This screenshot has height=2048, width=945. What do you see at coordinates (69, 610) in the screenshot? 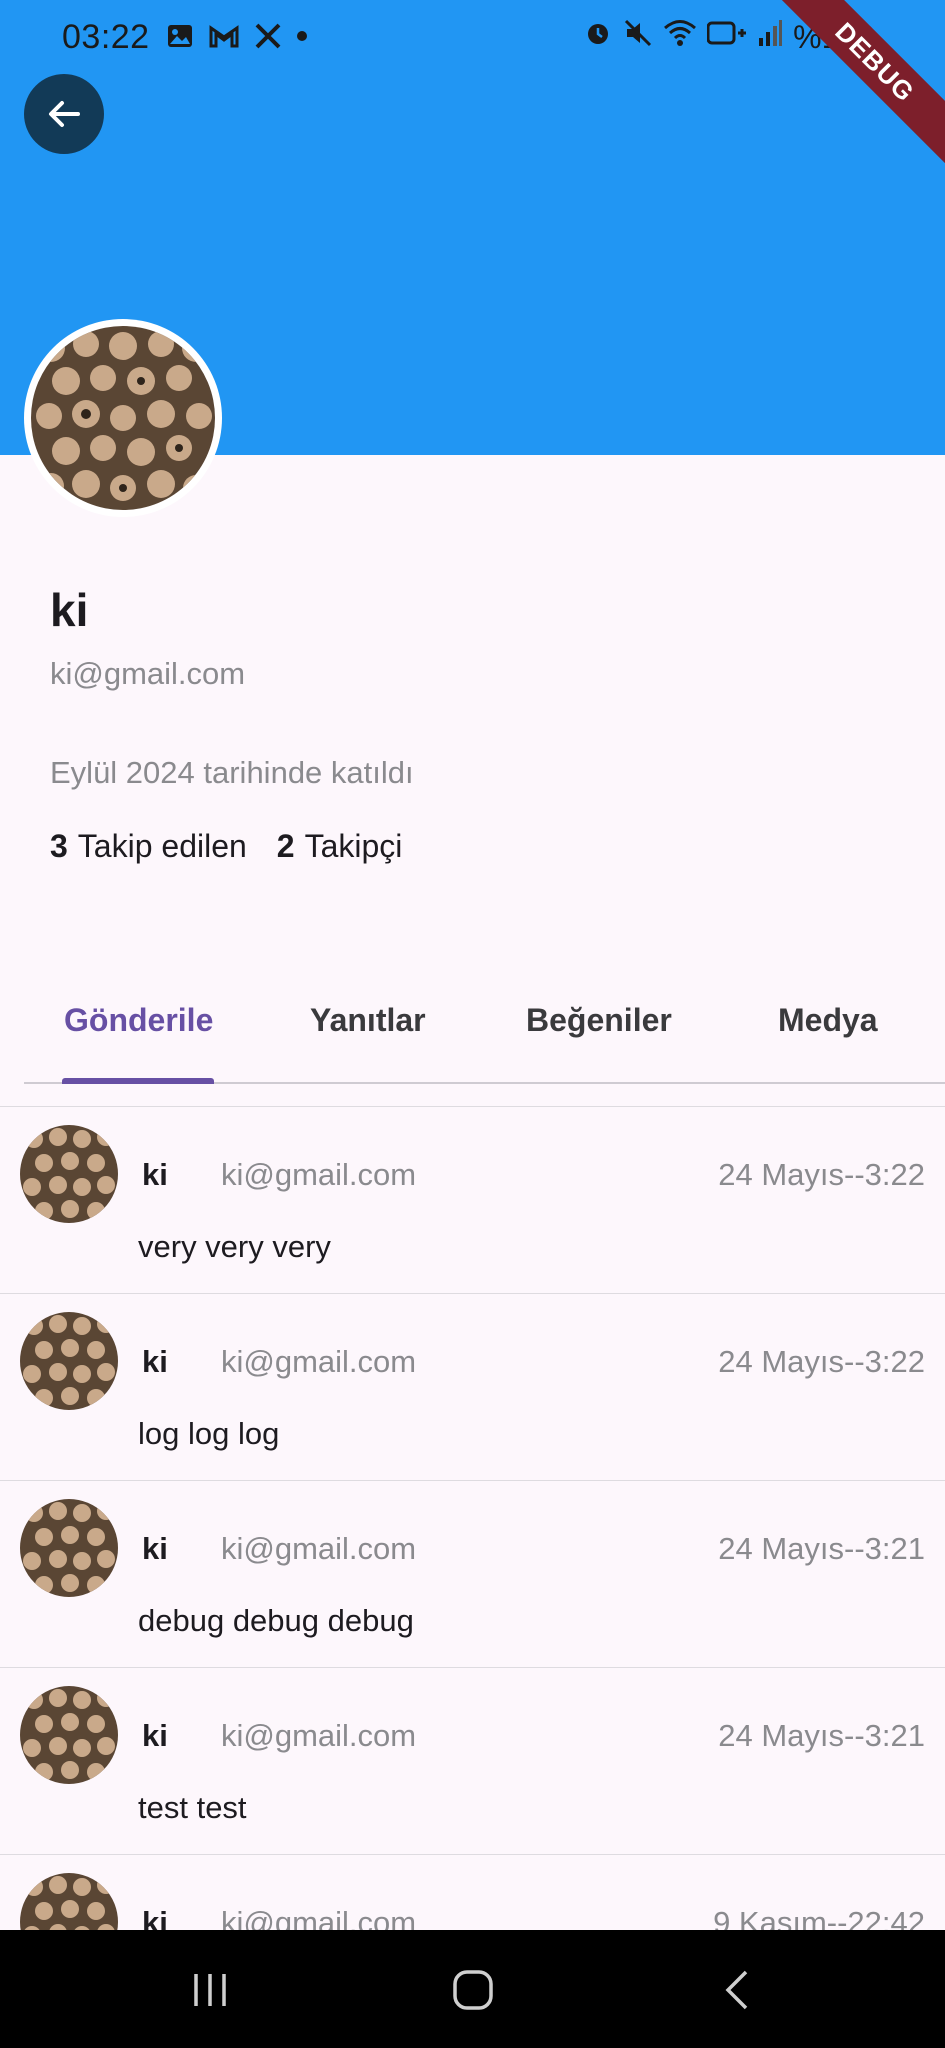
I see `profile-name: ki` at bounding box center [69, 610].